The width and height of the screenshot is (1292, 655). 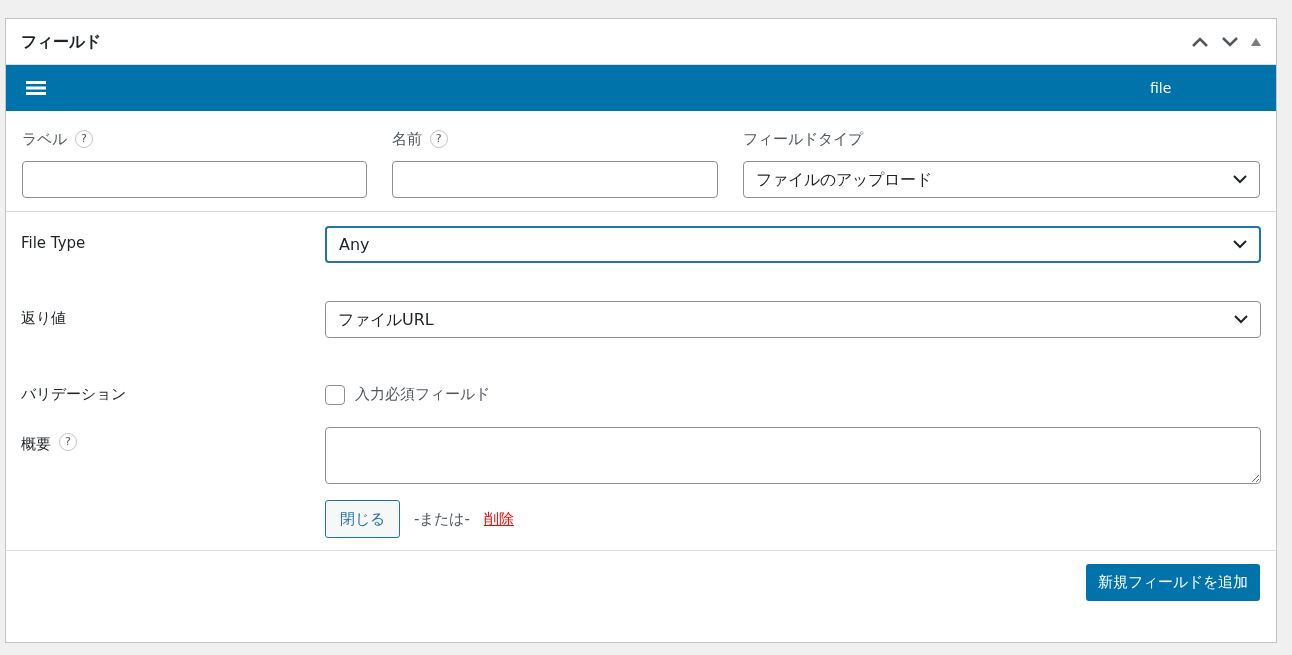 I want to click on add-field-button: 新規フィールドを追加, so click(x=1173, y=582).